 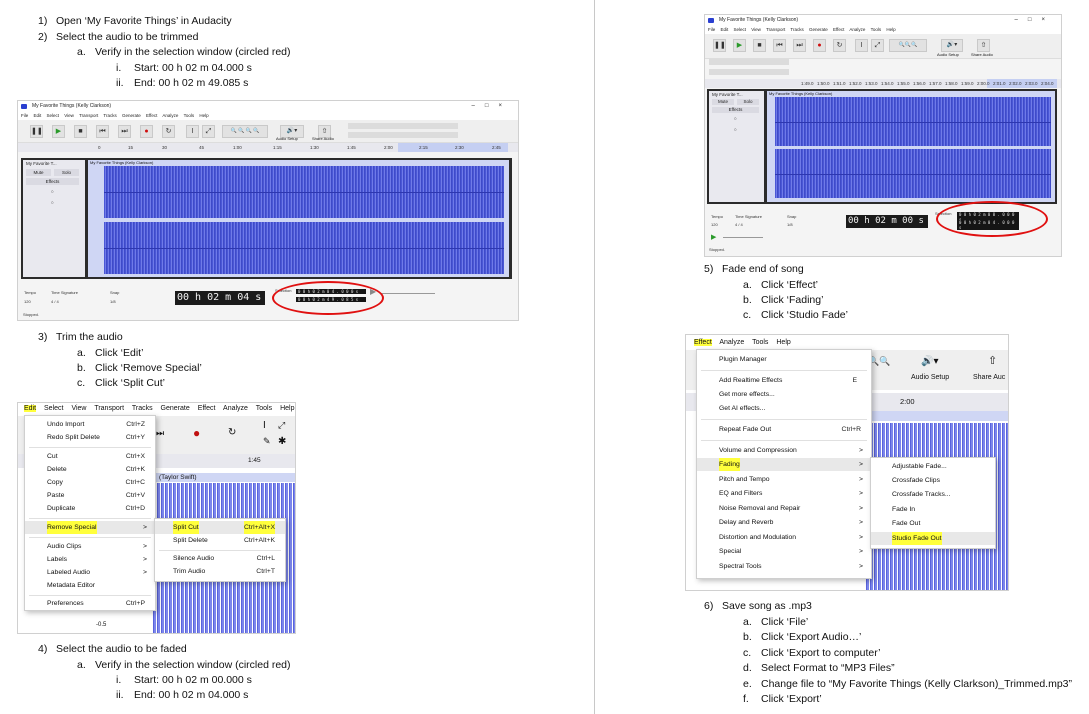 I want to click on menu-item-delay-reverb: Delay and Reverb >, so click(x=784, y=522).